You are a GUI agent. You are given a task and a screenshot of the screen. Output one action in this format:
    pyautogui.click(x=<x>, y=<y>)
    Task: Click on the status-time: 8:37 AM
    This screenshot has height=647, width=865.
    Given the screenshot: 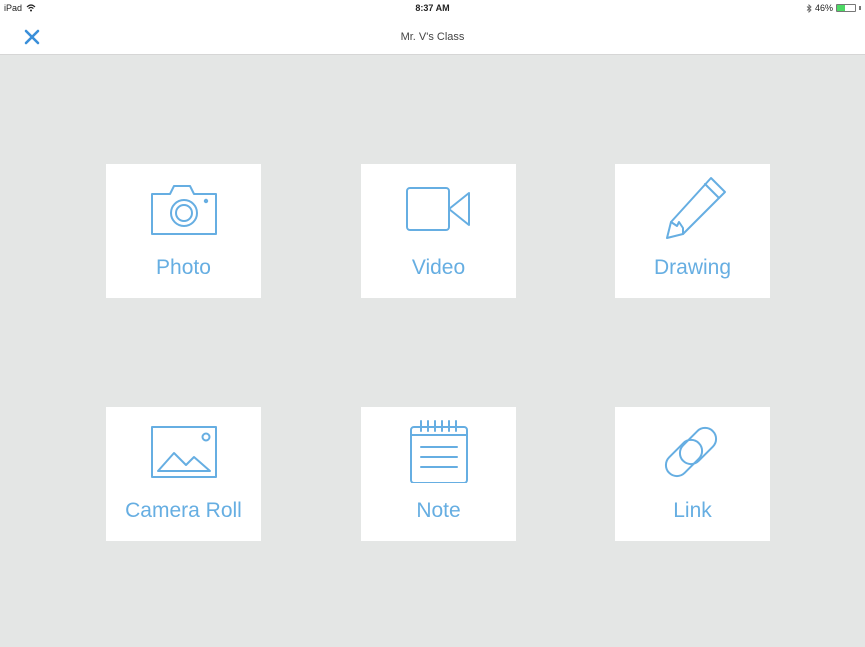 What is the action you would take?
    pyautogui.click(x=432, y=8)
    